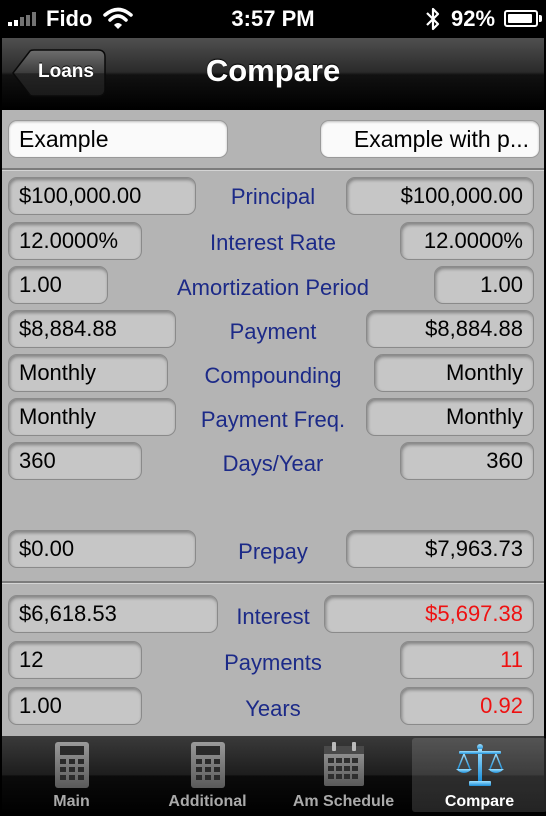 This screenshot has width=546, height=816. What do you see at coordinates (343, 801) in the screenshot?
I see `tab-label: Am Schedule` at bounding box center [343, 801].